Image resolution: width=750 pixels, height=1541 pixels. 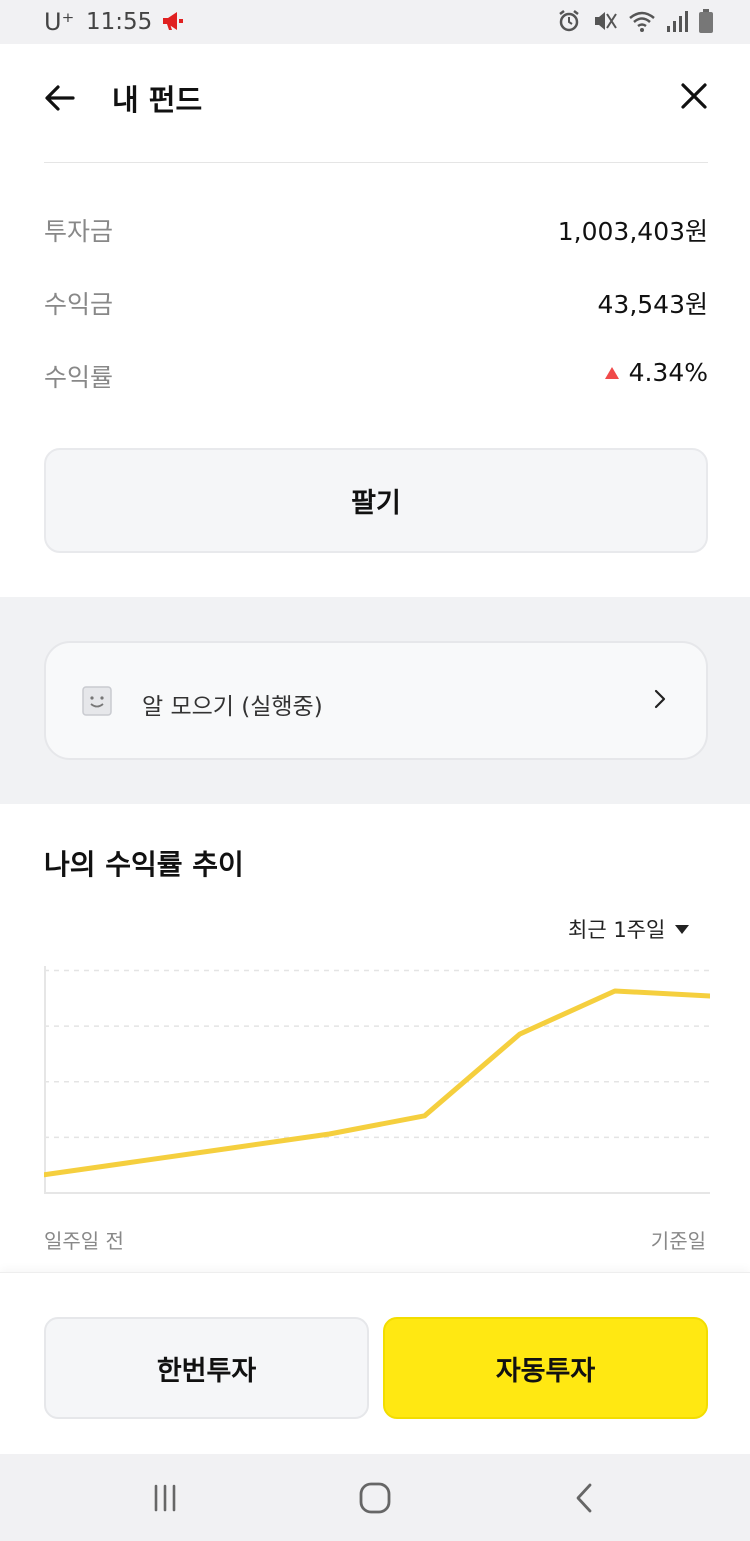 I want to click on invest-row: 투자금 1,003,403원, so click(x=376, y=232).